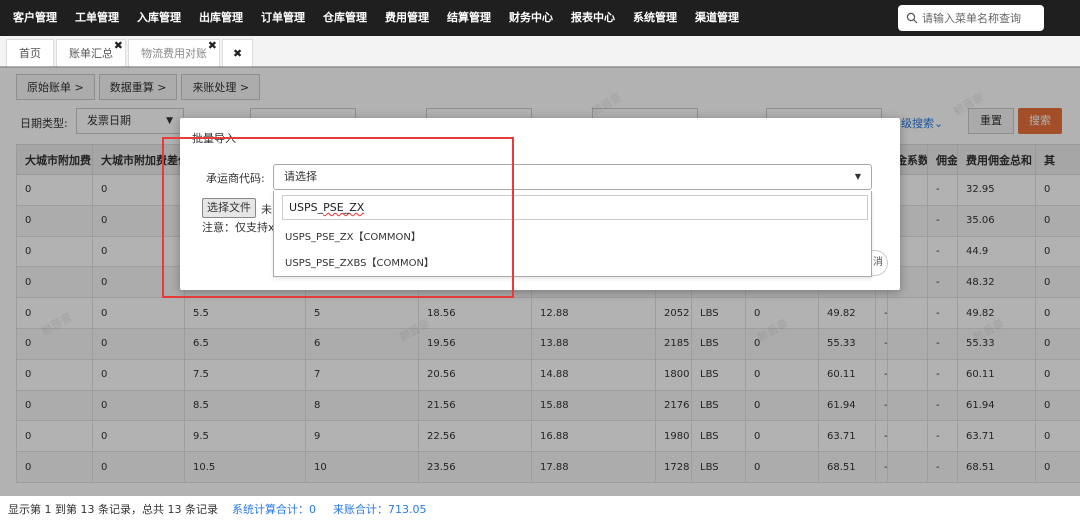 Image resolution: width=1080 pixels, height=530 pixels. Describe the element at coordinates (407, 18) in the screenshot. I see `menu-item-fees: 费用管理` at that location.